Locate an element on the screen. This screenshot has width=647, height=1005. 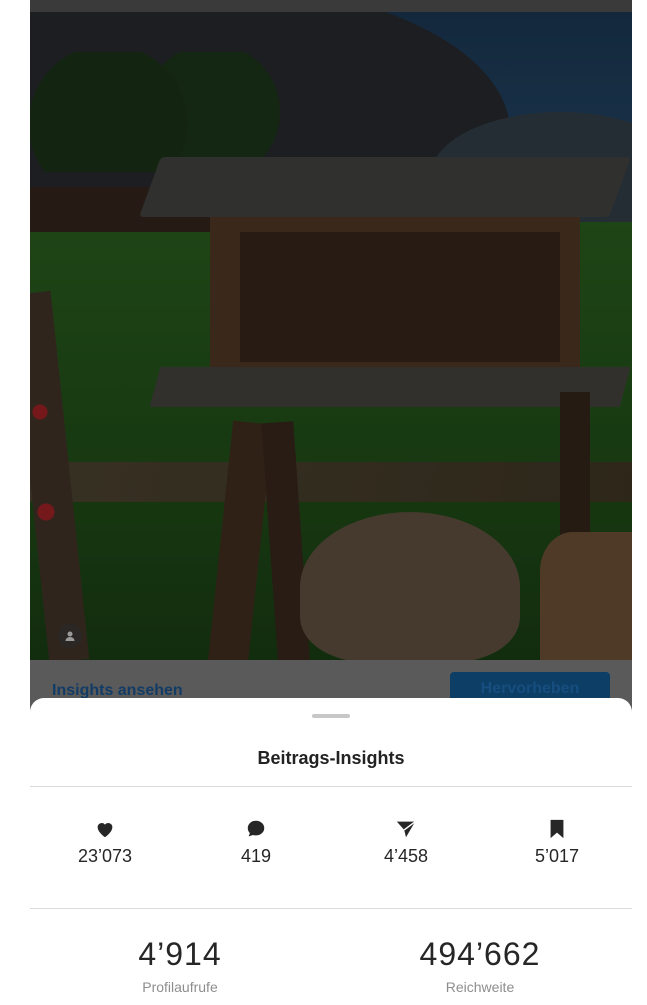
status-bar is located at coordinates (331, 6).